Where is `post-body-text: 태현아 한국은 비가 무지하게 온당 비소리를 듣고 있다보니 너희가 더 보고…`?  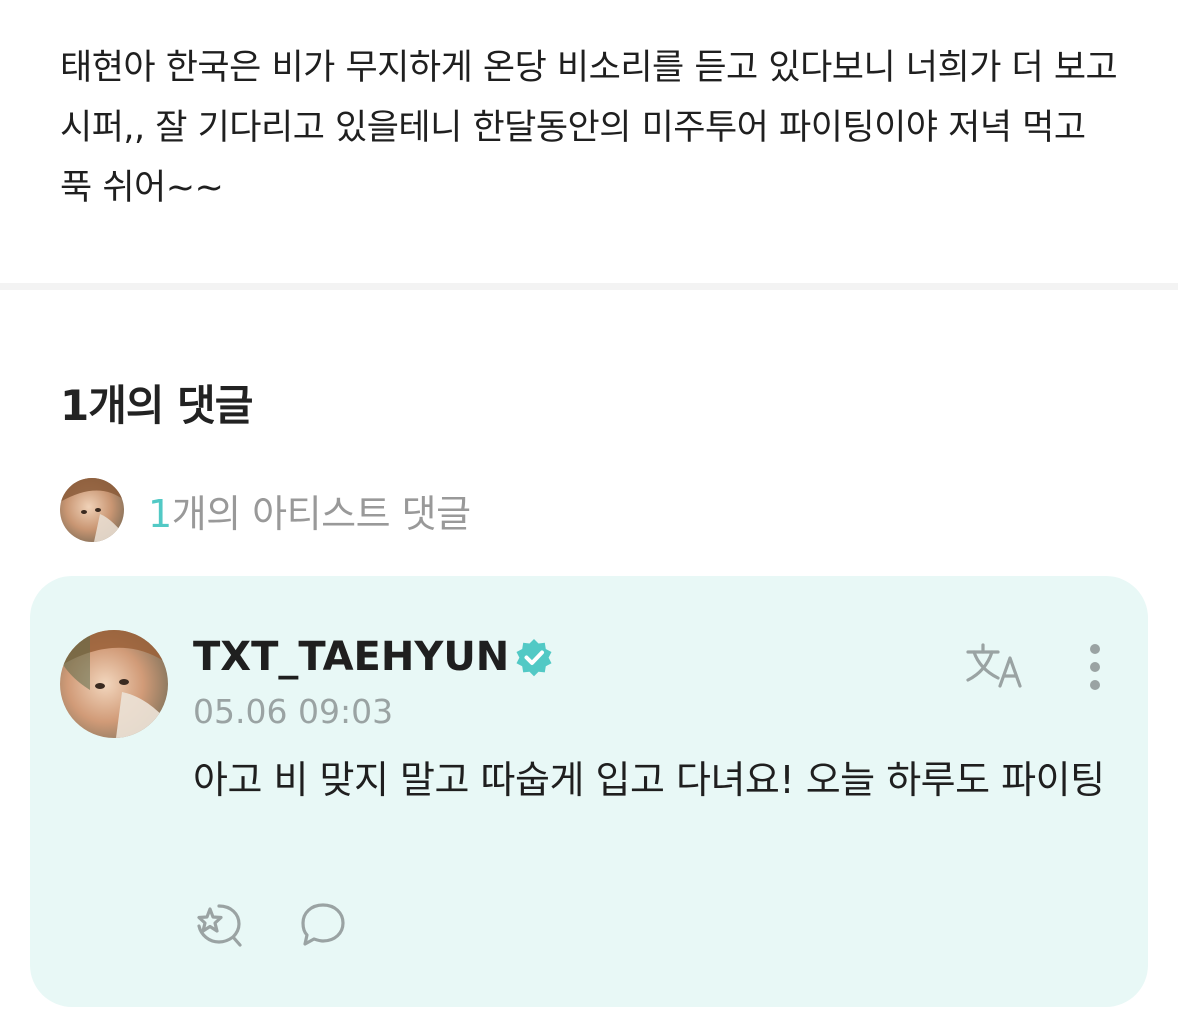
post-body-text: 태현아 한국은 비가 무지하게 온당 비소리를 듣고 있다보니 너희가 더 보고… is located at coordinates (589, 128).